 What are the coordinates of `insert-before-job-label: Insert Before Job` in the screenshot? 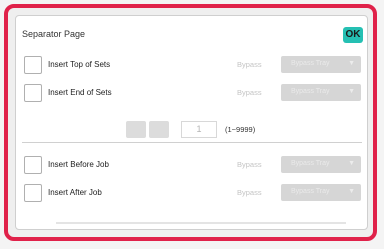 It's located at (78, 164).